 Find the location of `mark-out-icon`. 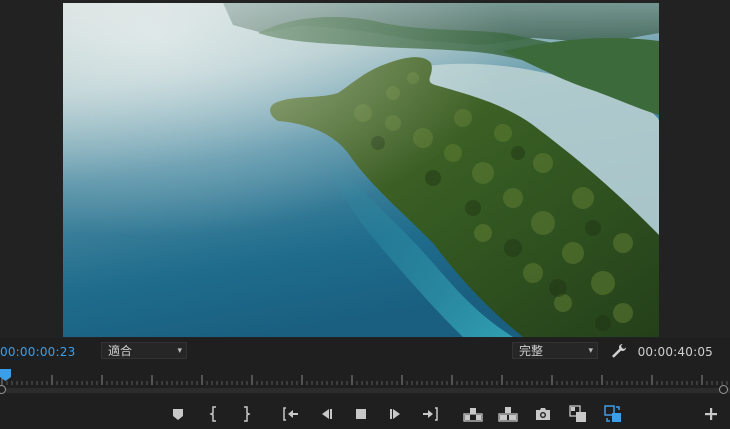

mark-out-icon is located at coordinates (247, 414).